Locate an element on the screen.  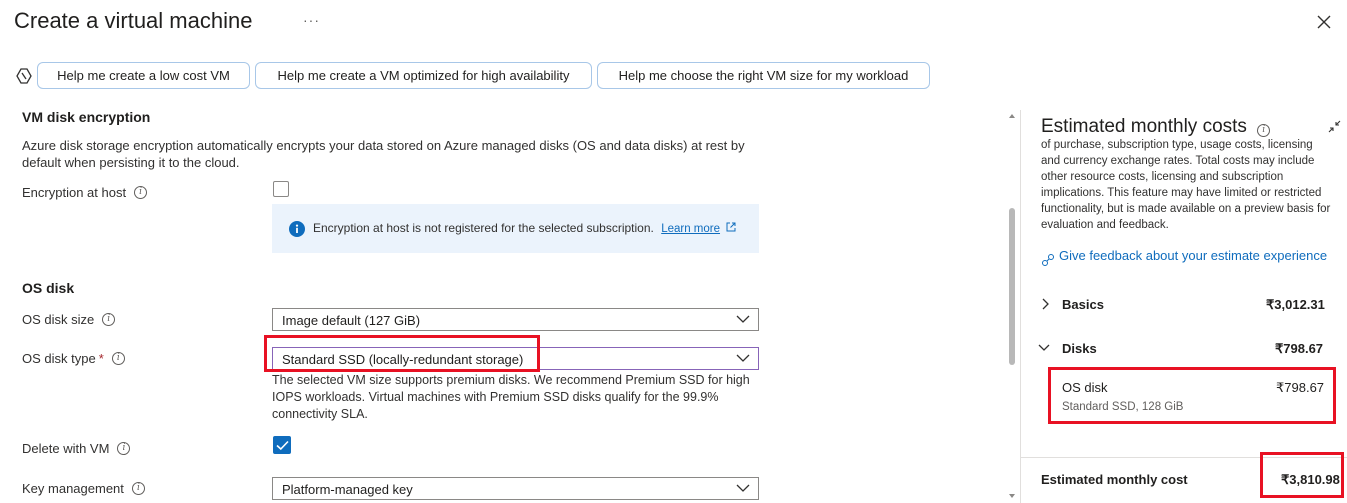
os-disk-size-dropdown: Image default (127 GiB) is located at coordinates (515, 319).